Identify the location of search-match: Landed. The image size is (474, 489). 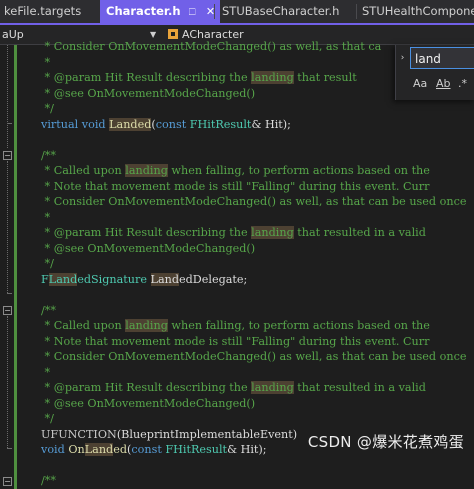
(130, 124).